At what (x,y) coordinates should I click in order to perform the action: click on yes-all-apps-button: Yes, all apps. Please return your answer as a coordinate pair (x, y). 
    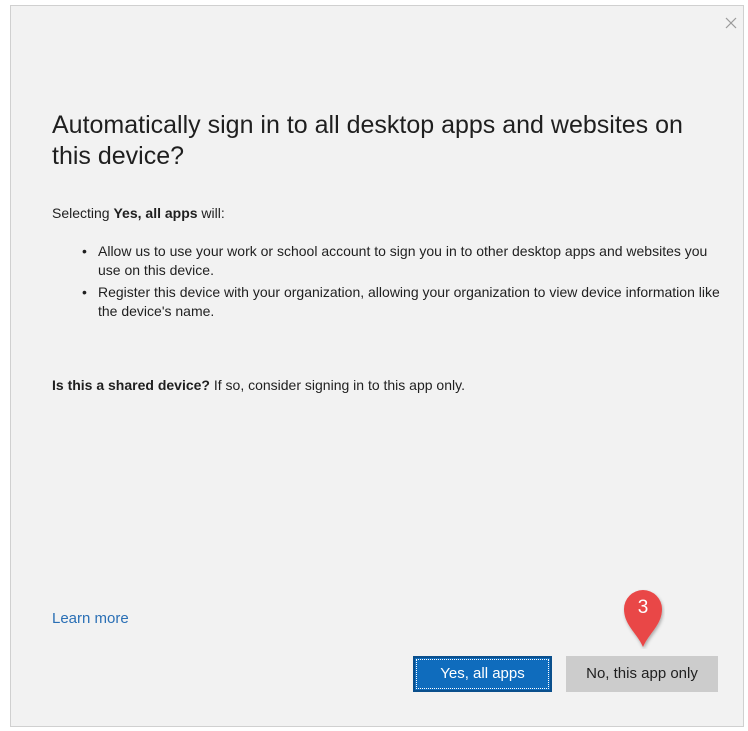
    Looking at the image, I should click on (482, 674).